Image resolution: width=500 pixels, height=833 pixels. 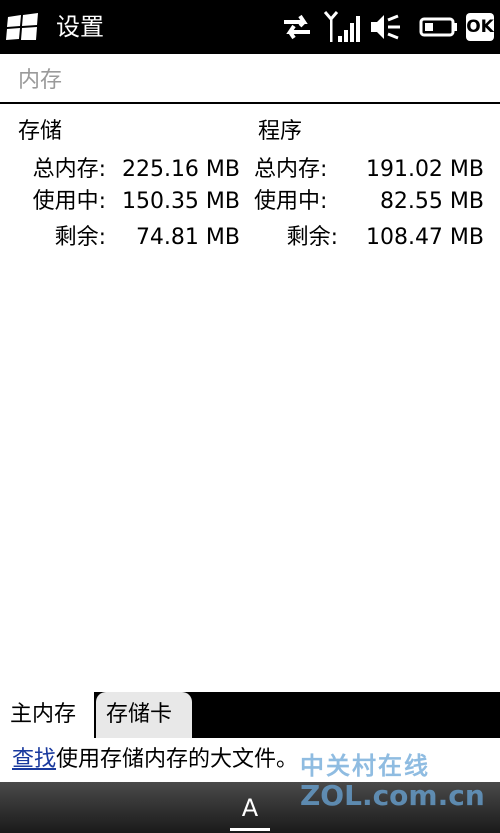 I want to click on find-link: 查找, so click(x=34, y=759).